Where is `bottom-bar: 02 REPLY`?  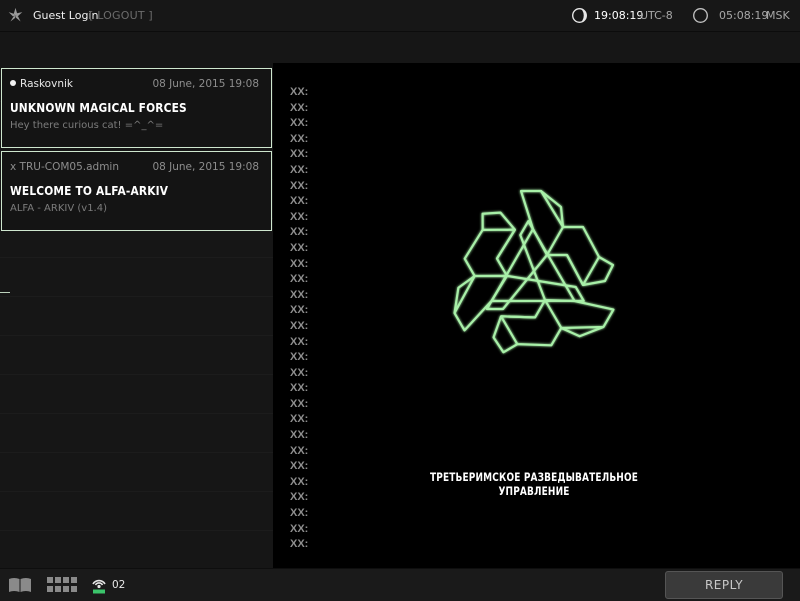
bottom-bar: 02 REPLY is located at coordinates (400, 584).